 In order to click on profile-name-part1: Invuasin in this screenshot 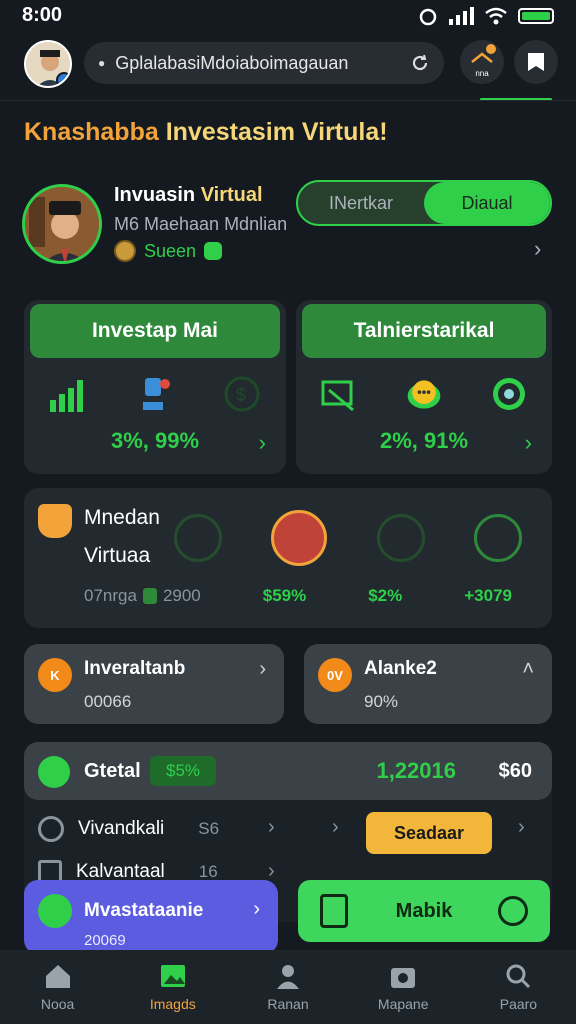, I will do `click(155, 195)`.